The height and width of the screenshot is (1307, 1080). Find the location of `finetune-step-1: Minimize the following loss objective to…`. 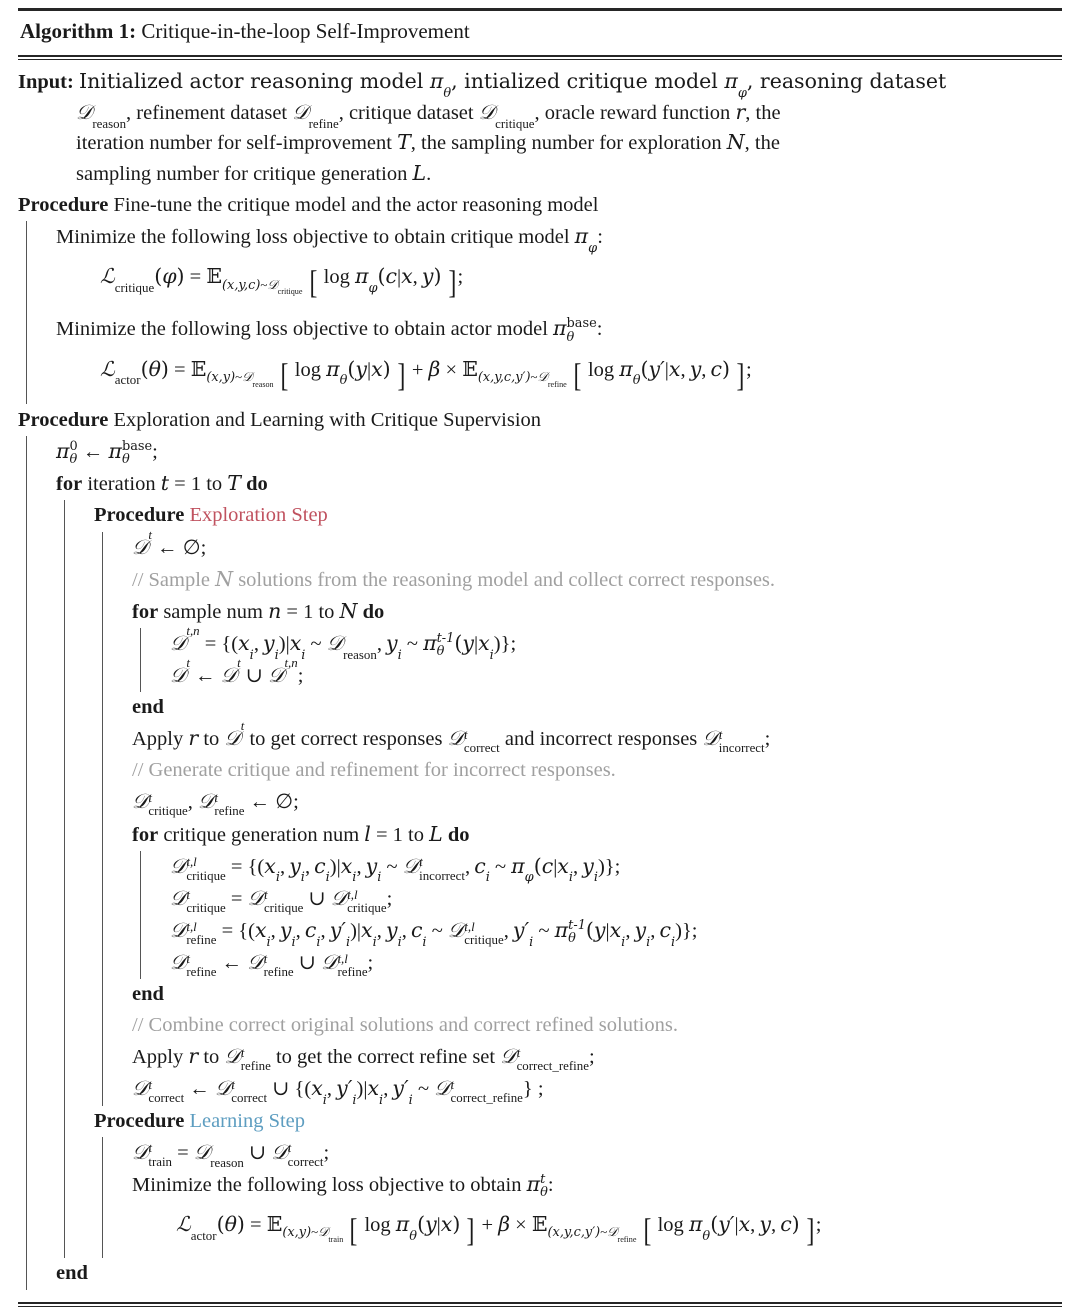

finetune-step-1: Minimize the following loss objective to… is located at coordinates (329, 239).